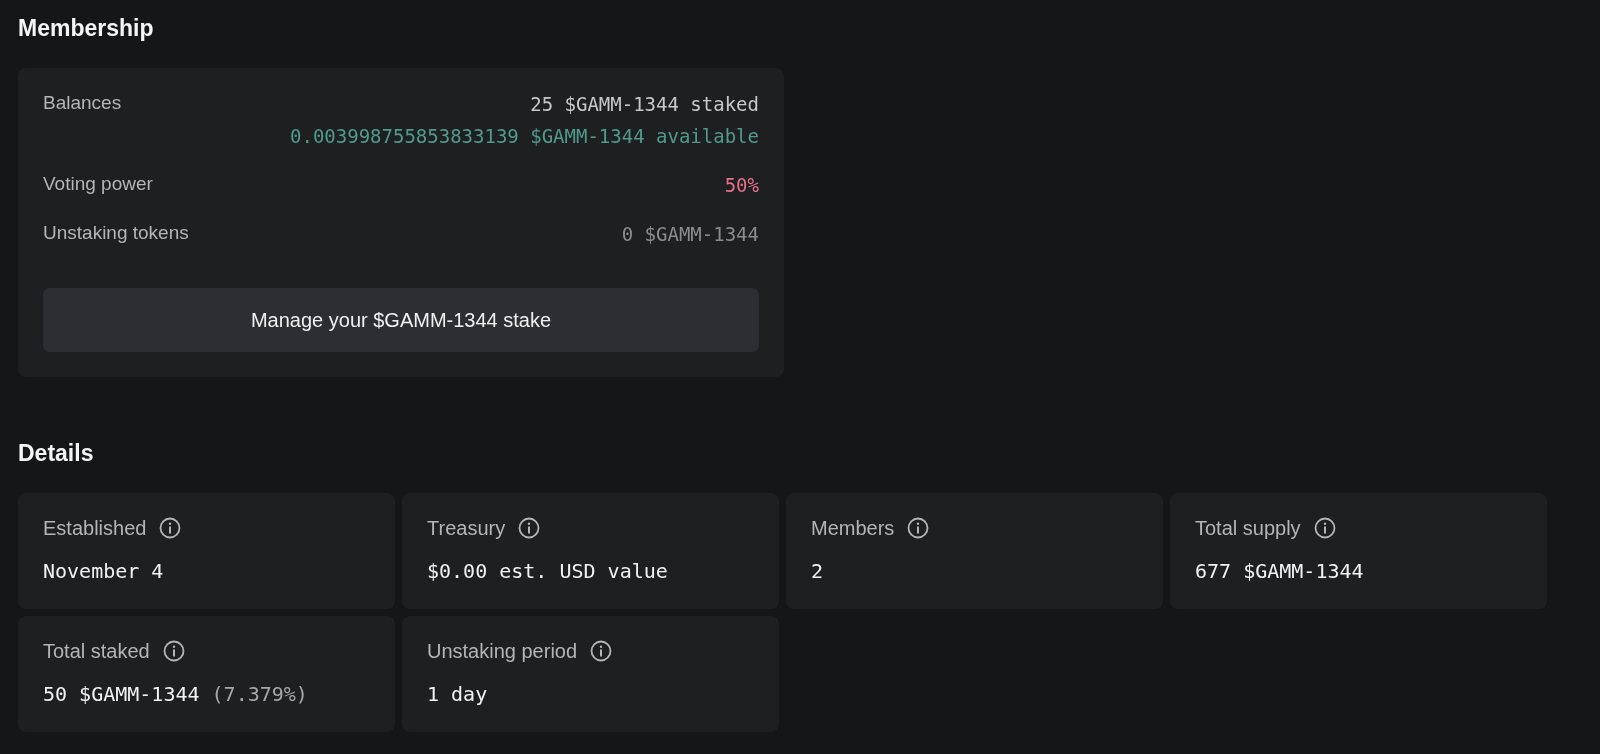 This screenshot has height=754, width=1600. I want to click on detail-value: November 4, so click(103, 571).